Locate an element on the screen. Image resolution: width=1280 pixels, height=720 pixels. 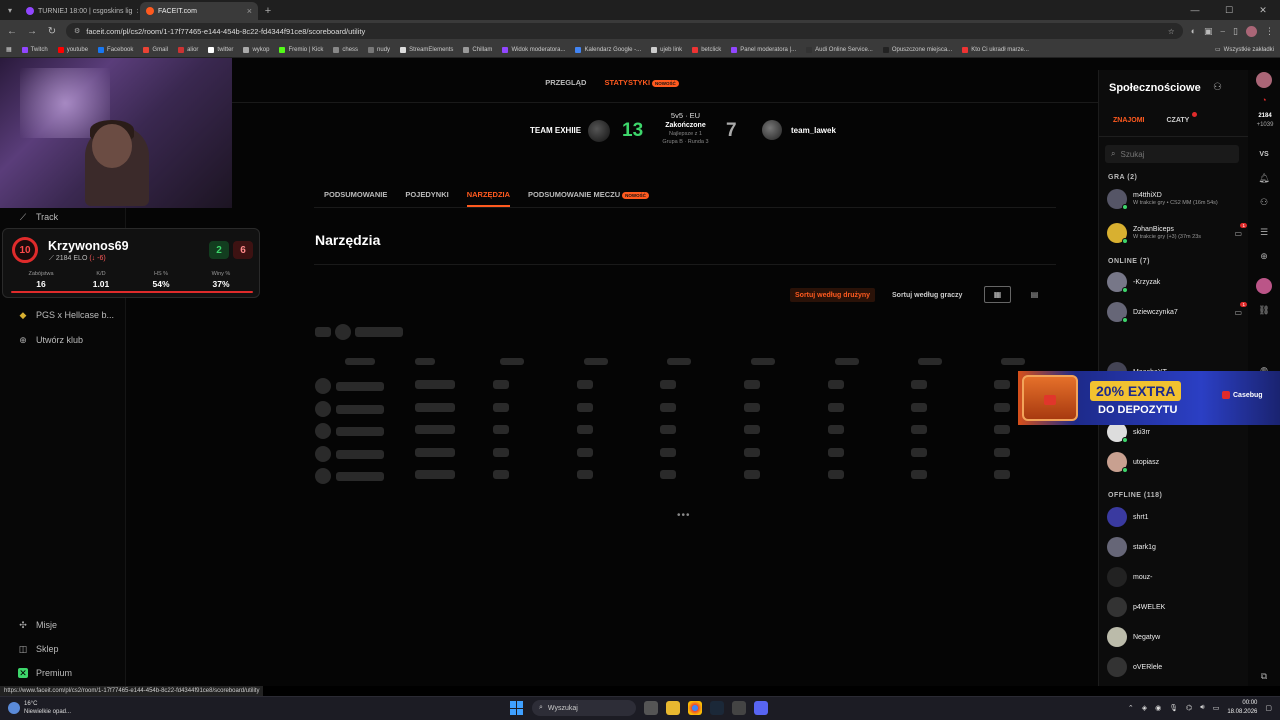
browser-tab-tournament: TURNIEJ 18:00 | csgoskins lig × is located at coordinates (79, 11).